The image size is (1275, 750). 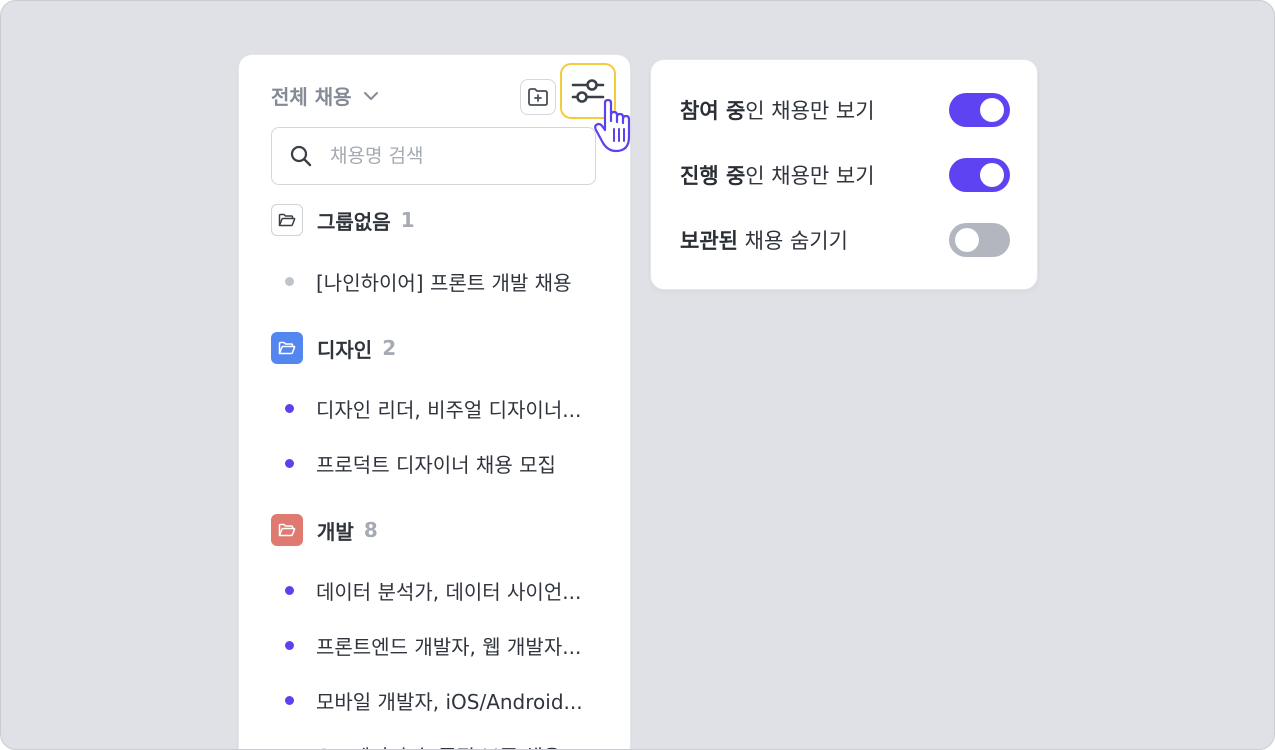 I want to click on group-header-development: 개발 8, so click(x=324, y=530).